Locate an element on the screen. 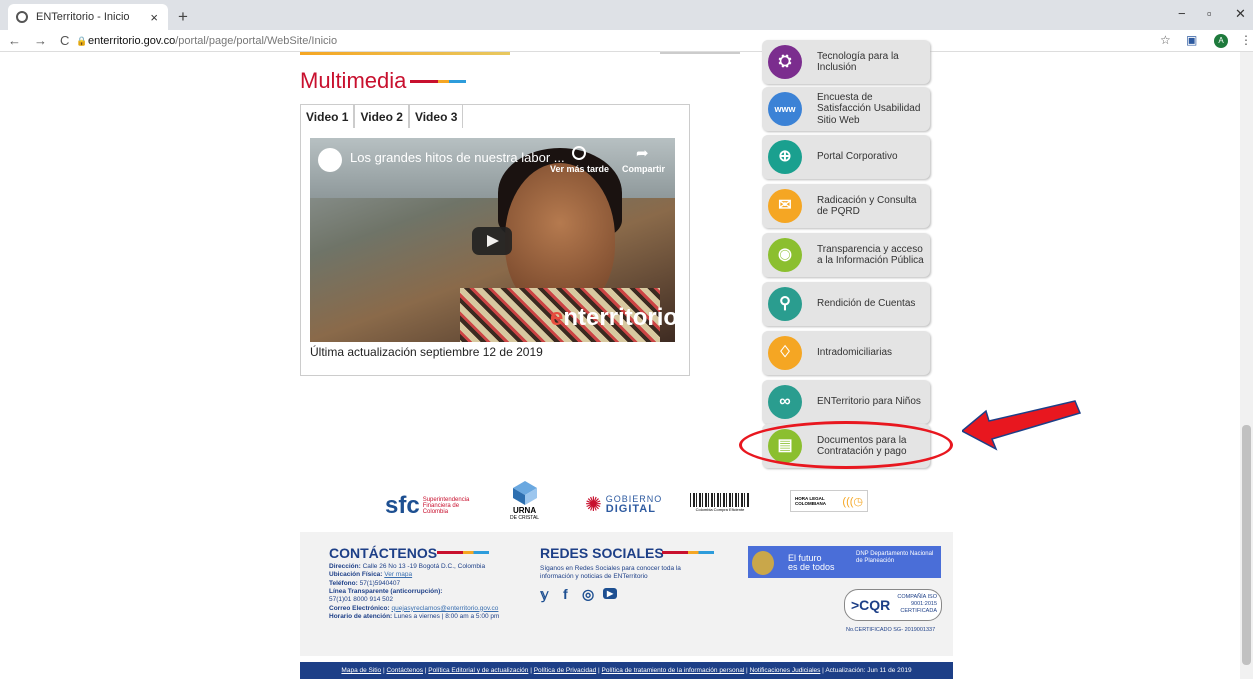 This screenshot has height=679, width=1253. sidebar-item-pqrd: ✉ Radicación y Consulta de PQRD is located at coordinates (846, 206).